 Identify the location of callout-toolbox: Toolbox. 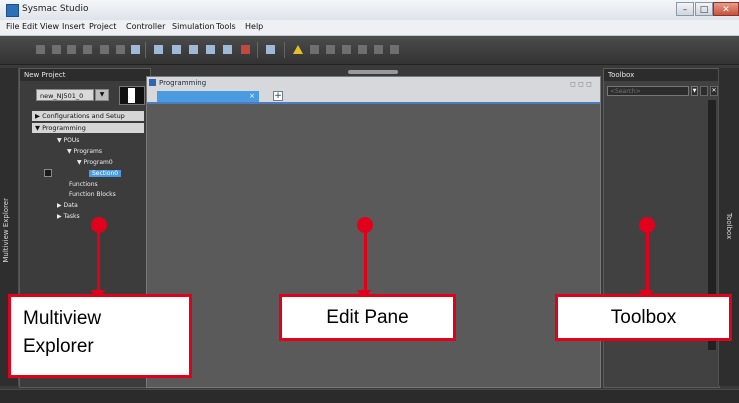
(643, 317).